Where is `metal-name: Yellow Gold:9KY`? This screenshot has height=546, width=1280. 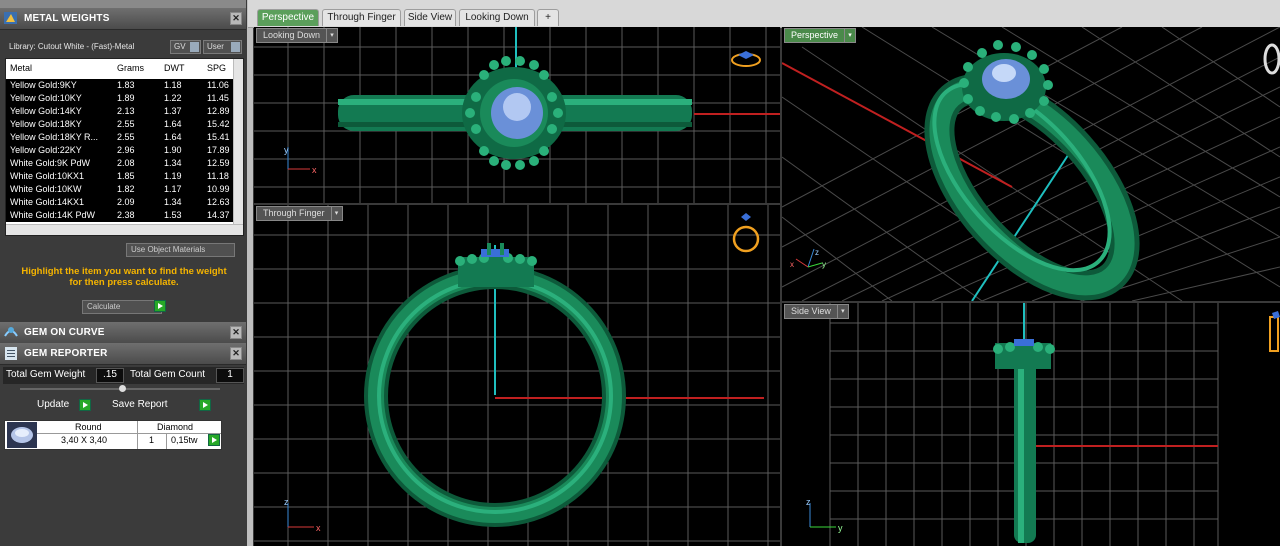
metal-name: Yellow Gold:9KY is located at coordinates (43, 85).